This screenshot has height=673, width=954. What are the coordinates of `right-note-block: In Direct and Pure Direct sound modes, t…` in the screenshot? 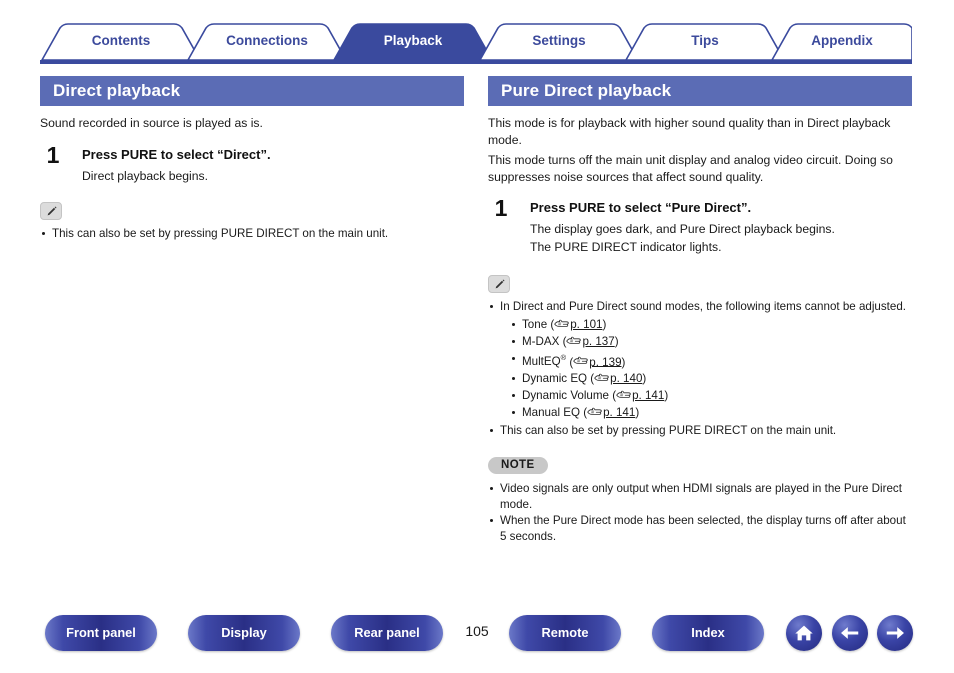 It's located at (700, 356).